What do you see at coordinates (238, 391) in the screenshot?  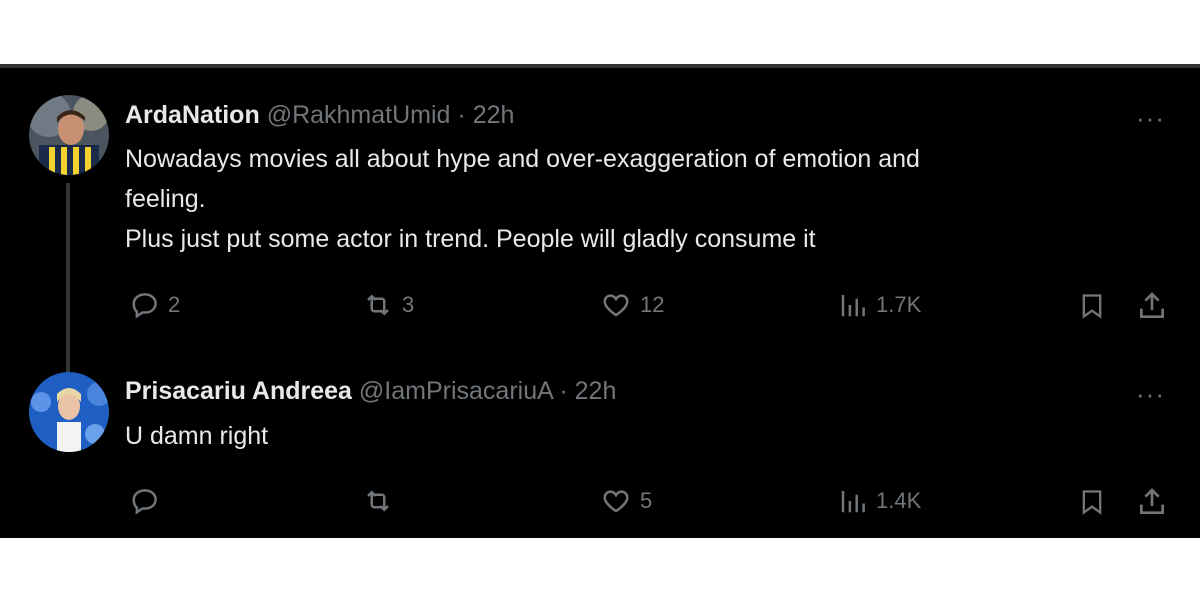 I see `author-name: Prisacariu Andreea` at bounding box center [238, 391].